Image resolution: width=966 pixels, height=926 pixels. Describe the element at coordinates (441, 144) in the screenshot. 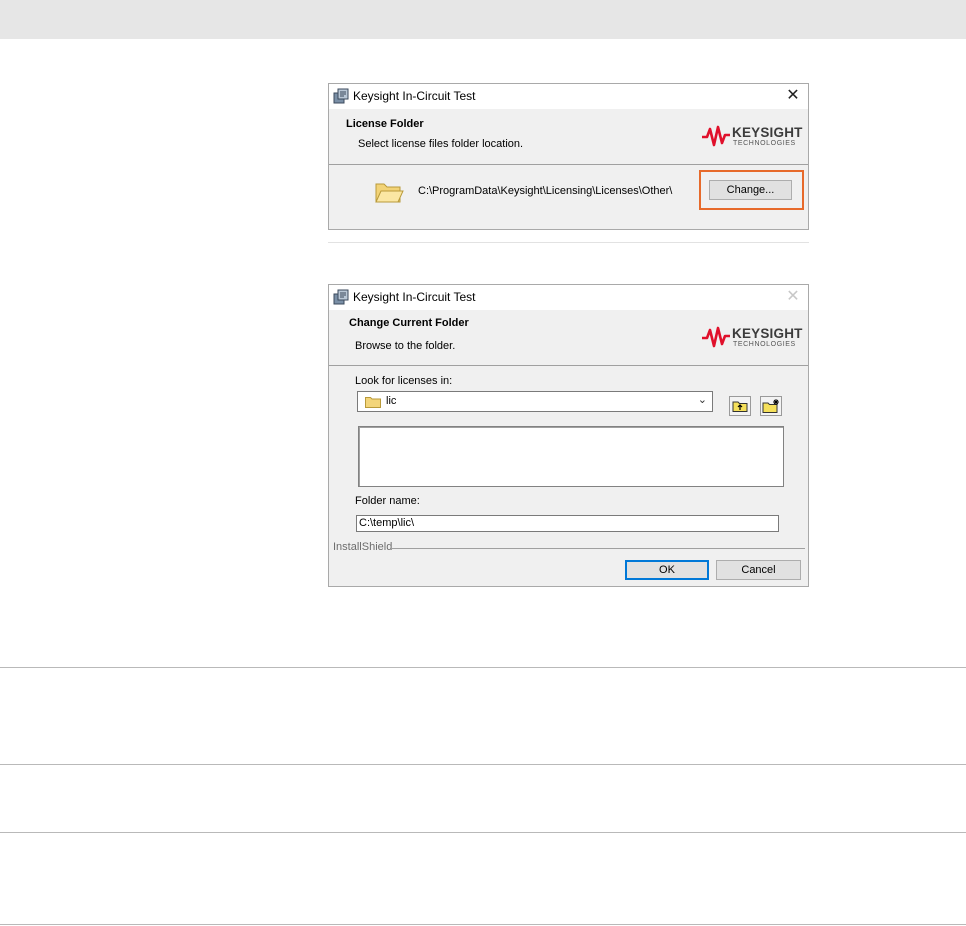

I see `banner-subtitle: Select license files folder location.` at that location.